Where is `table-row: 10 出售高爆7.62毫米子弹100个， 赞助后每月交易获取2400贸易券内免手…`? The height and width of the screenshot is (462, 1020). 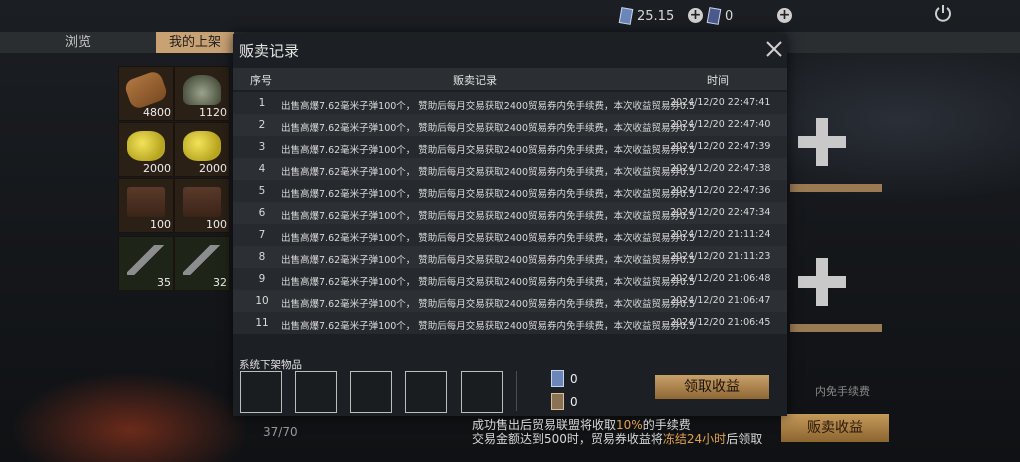
table-row: 10 出售高爆7.62毫米子弹100个， 赞助后每月交易获取2400贸易券内免手… is located at coordinates (510, 301).